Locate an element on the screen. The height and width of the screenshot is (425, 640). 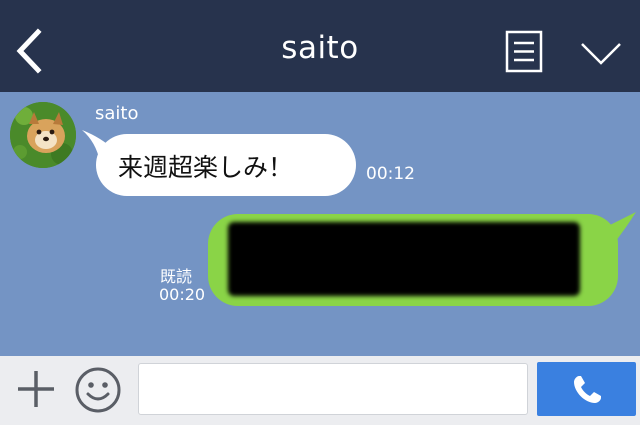
expand-button is located at coordinates (601, 53).